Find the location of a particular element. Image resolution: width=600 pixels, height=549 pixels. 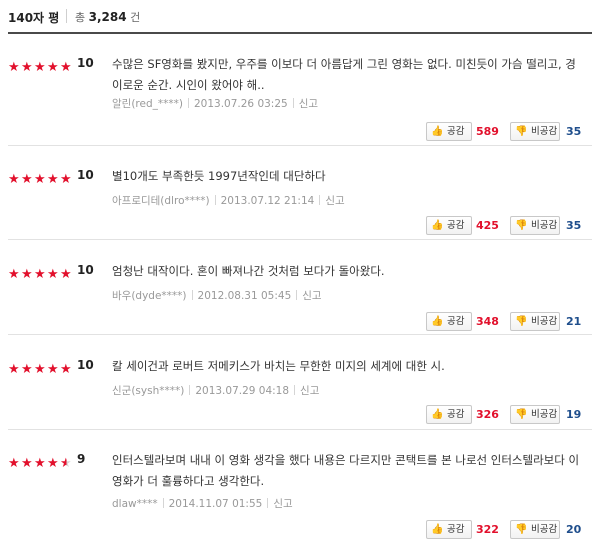

section-title: 140자 평 is located at coordinates (34, 18).